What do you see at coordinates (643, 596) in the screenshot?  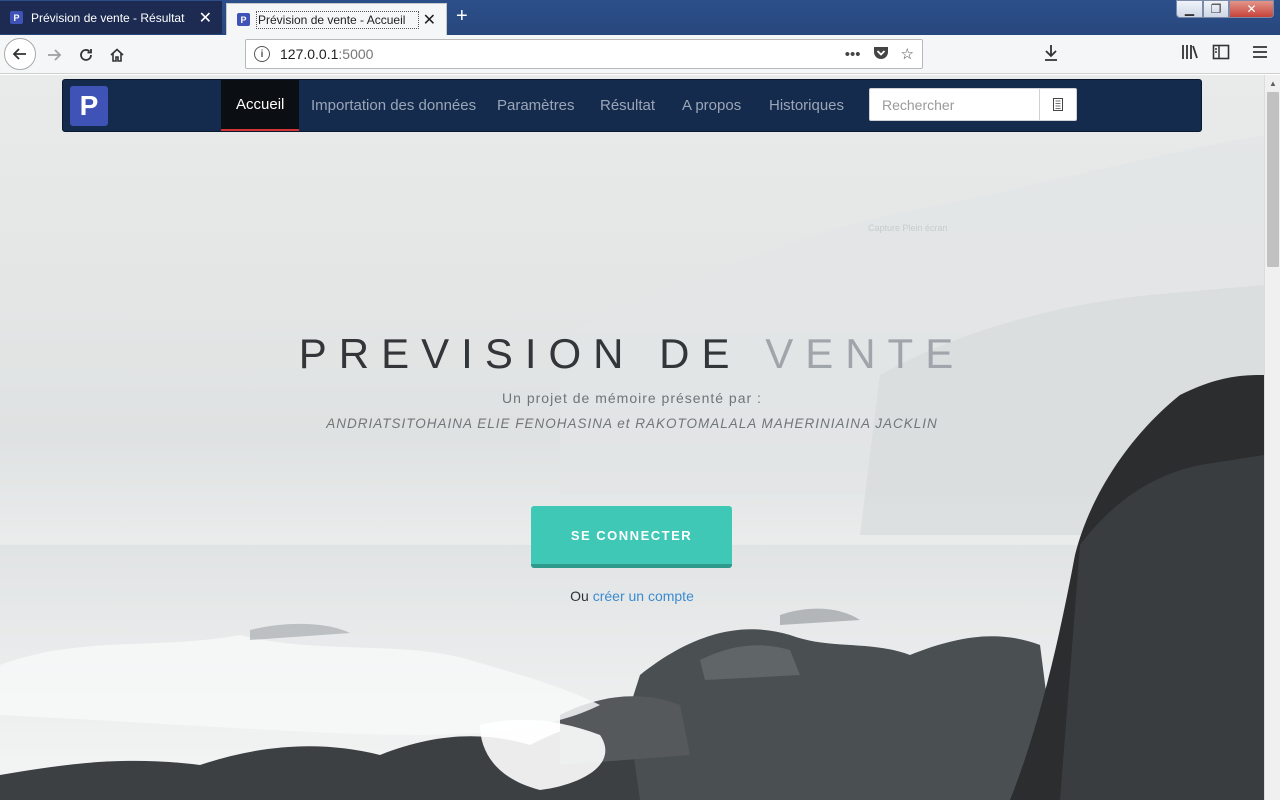 I see `create-account-link: créer un compte` at bounding box center [643, 596].